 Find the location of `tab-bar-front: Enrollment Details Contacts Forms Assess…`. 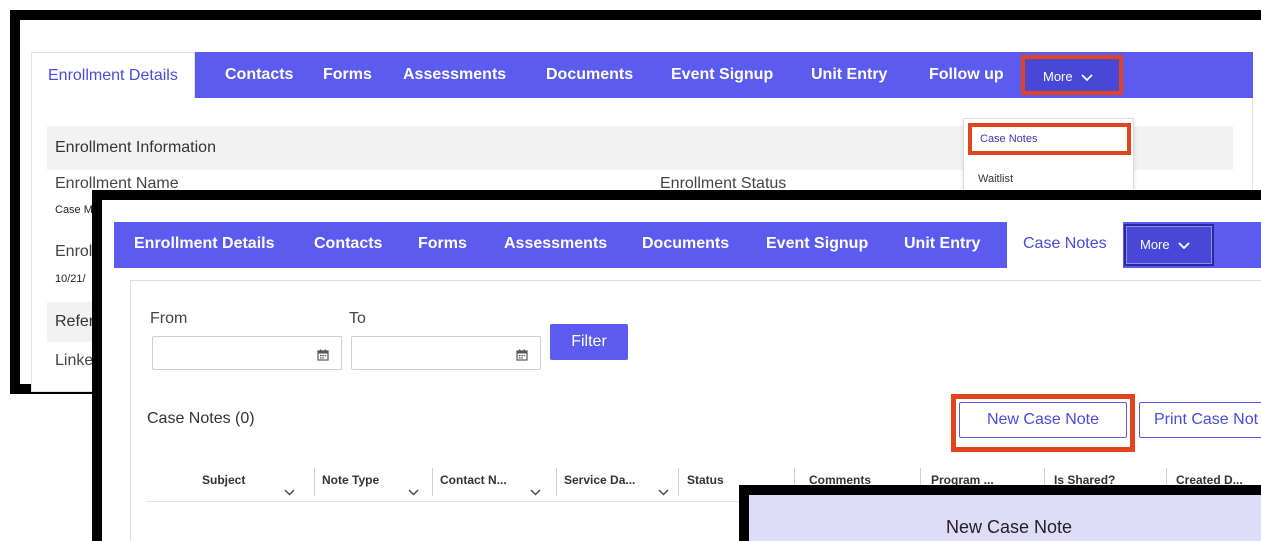

tab-bar-front: Enrollment Details Contacts Forms Assess… is located at coordinates (687, 245).